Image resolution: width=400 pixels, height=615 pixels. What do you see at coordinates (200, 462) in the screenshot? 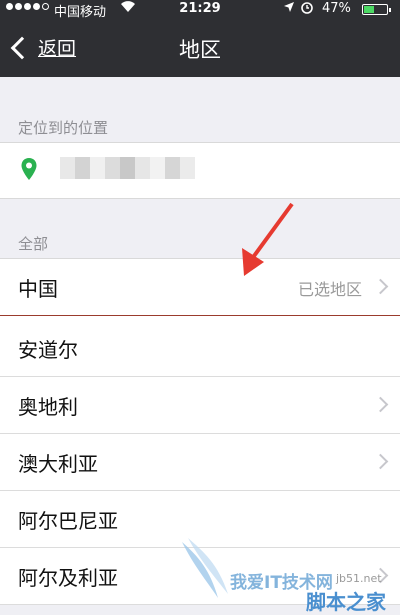
I see `region-row-australia: 澳大利亚` at bounding box center [200, 462].